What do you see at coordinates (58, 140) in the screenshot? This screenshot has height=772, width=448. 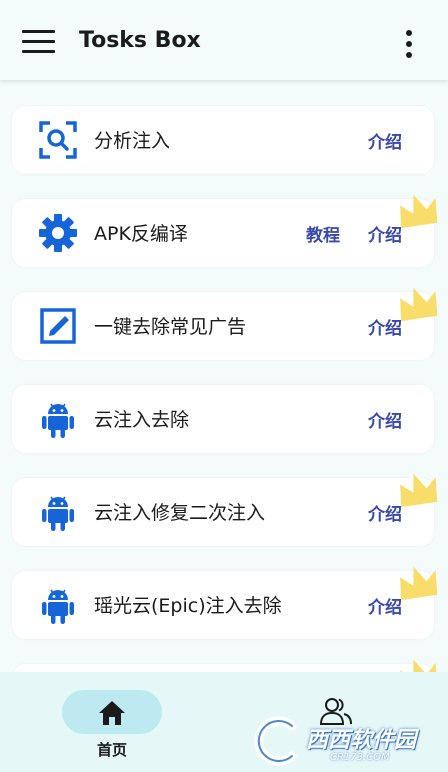 I see `search-scan-icon` at bounding box center [58, 140].